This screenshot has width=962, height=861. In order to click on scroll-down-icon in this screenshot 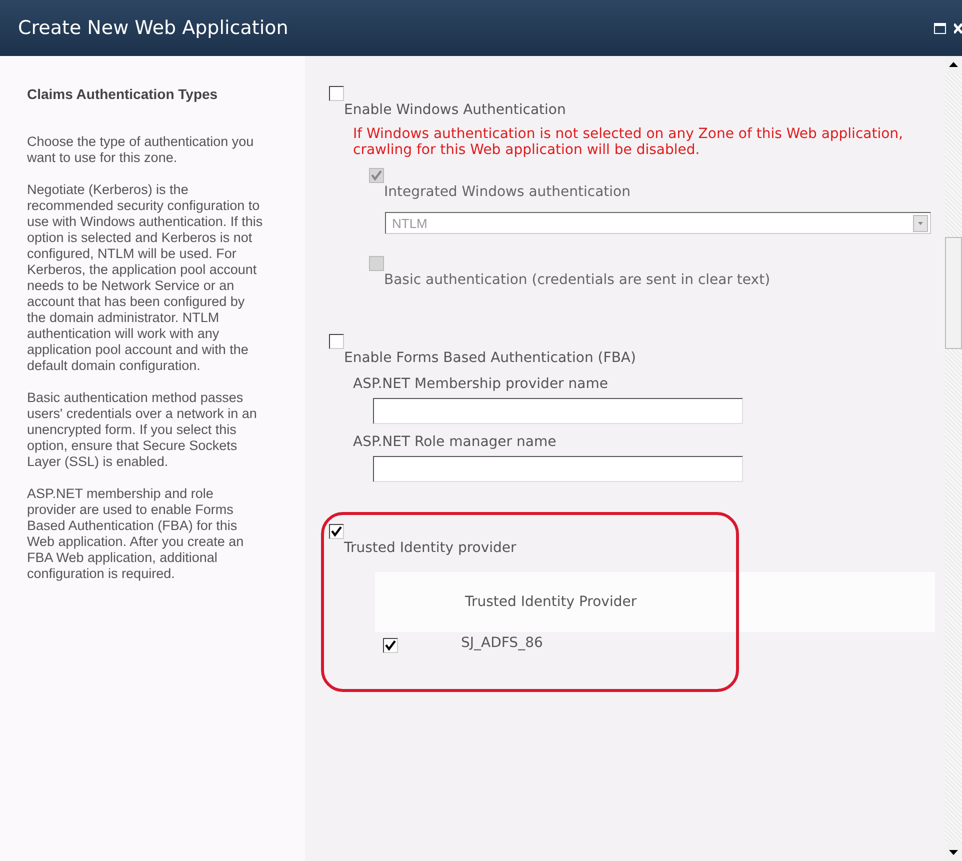, I will do `click(953, 852)`.